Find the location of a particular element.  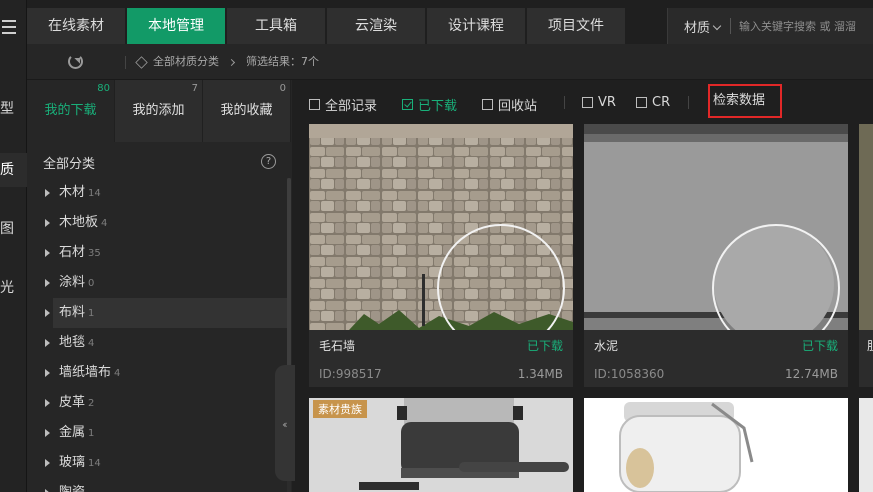

filter-all-records: 全部记录 is located at coordinates (343, 104).